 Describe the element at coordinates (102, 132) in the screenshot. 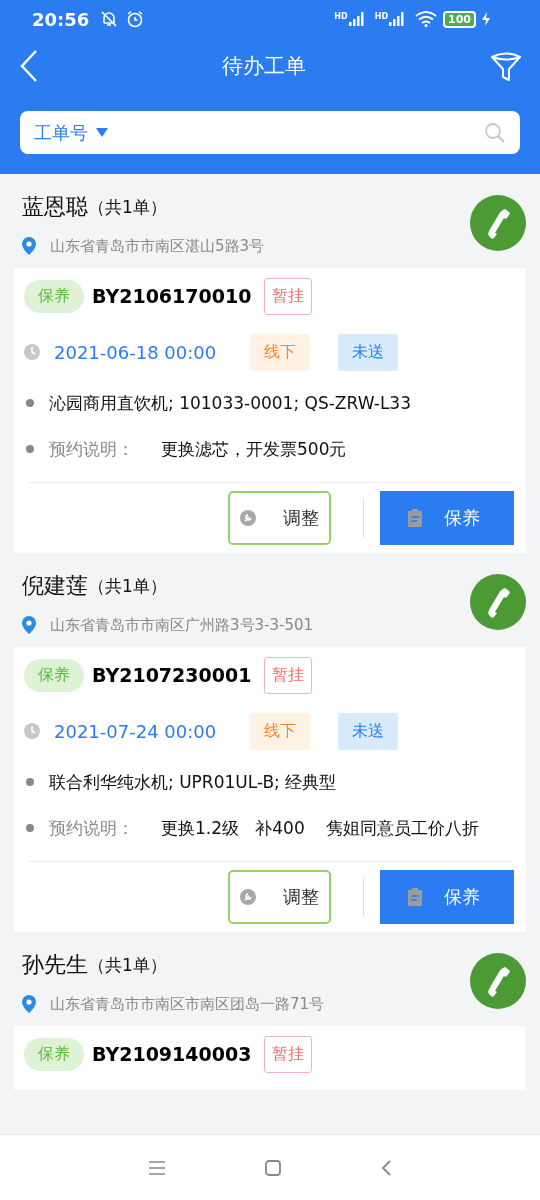

I see `dropdown-icon` at that location.